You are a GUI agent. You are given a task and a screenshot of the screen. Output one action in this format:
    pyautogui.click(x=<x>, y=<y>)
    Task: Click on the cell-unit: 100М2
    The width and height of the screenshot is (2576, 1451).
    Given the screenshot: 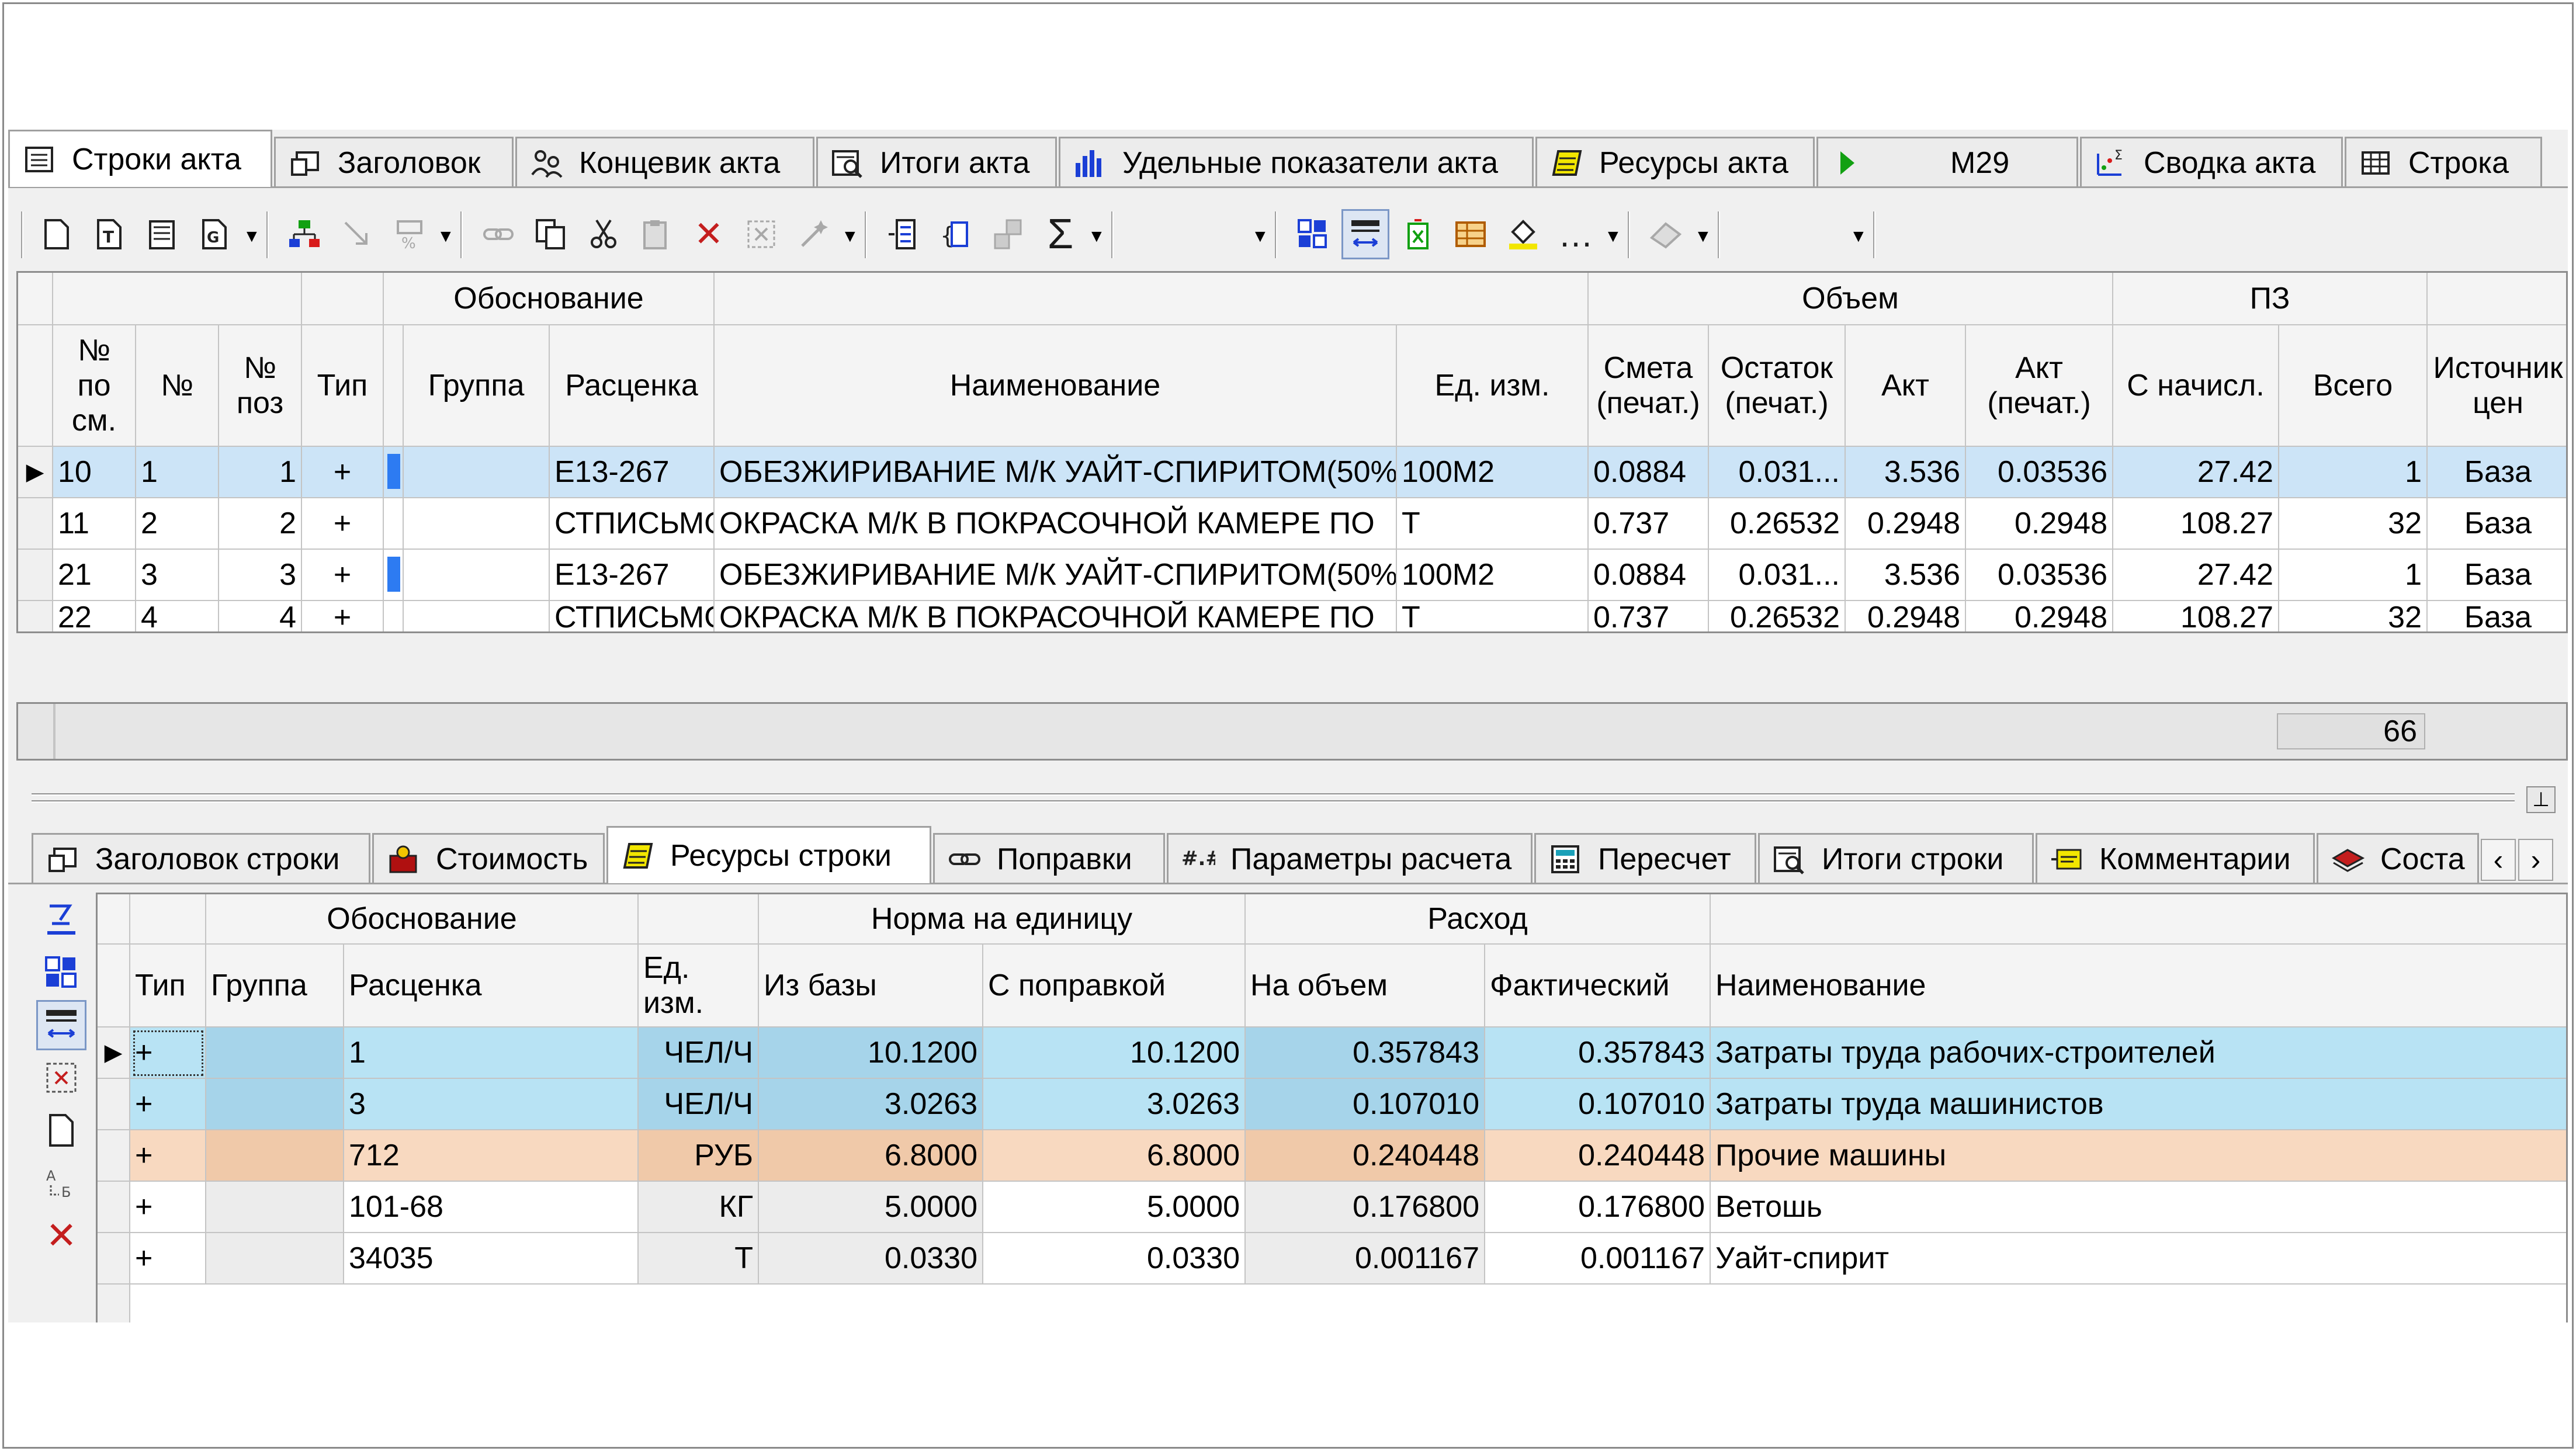 What is the action you would take?
    pyautogui.click(x=1493, y=575)
    